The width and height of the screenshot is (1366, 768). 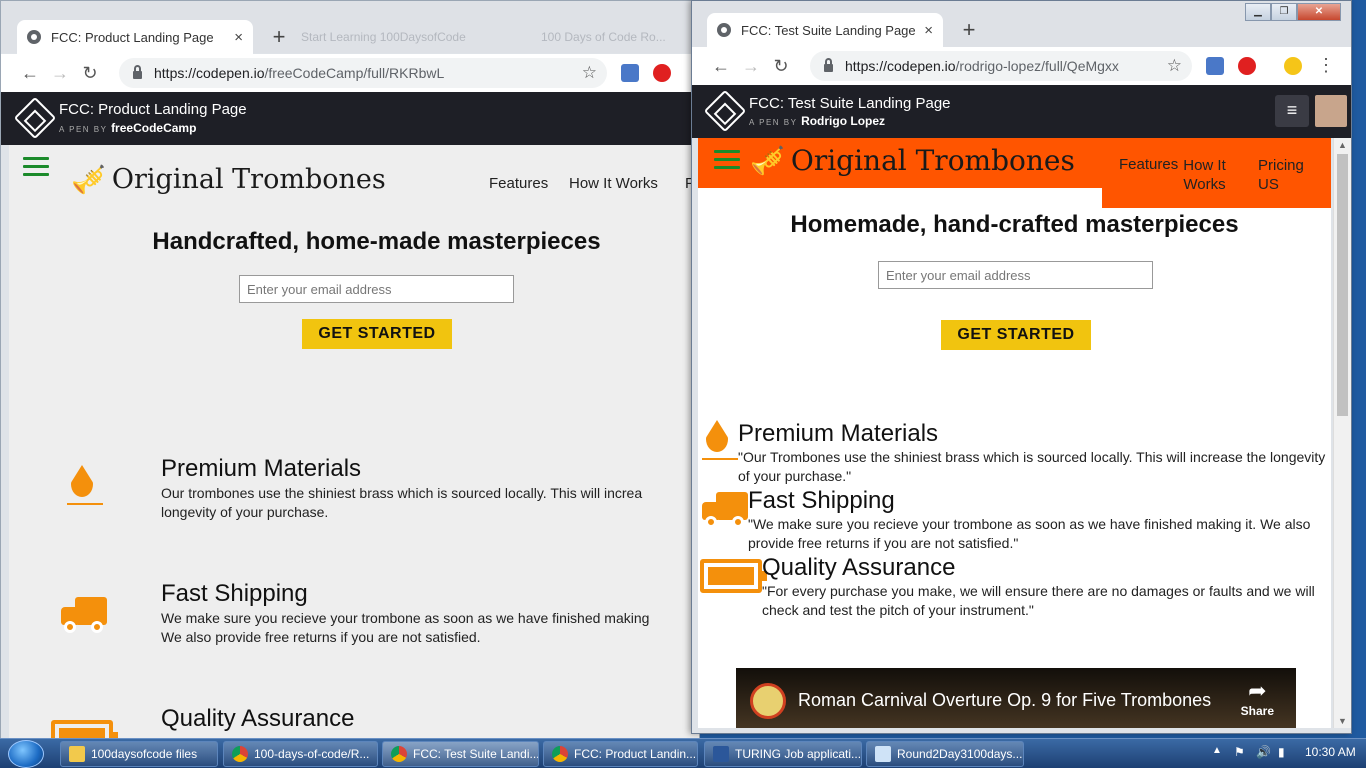 I want to click on url-path: /rodrigo-lopez/full/QeMgxx, so click(x=1037, y=66).